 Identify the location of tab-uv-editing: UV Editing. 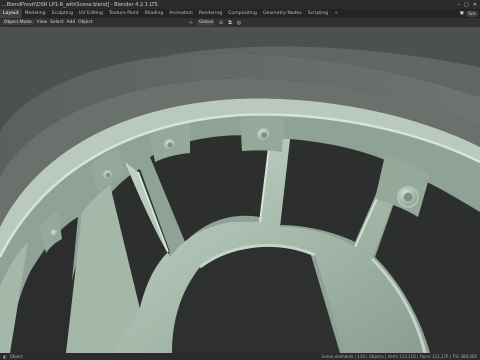
(91, 13).